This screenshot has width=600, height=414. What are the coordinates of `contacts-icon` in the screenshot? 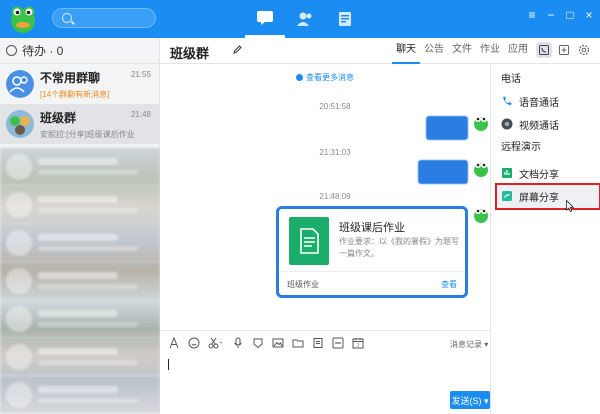 It's located at (304, 19).